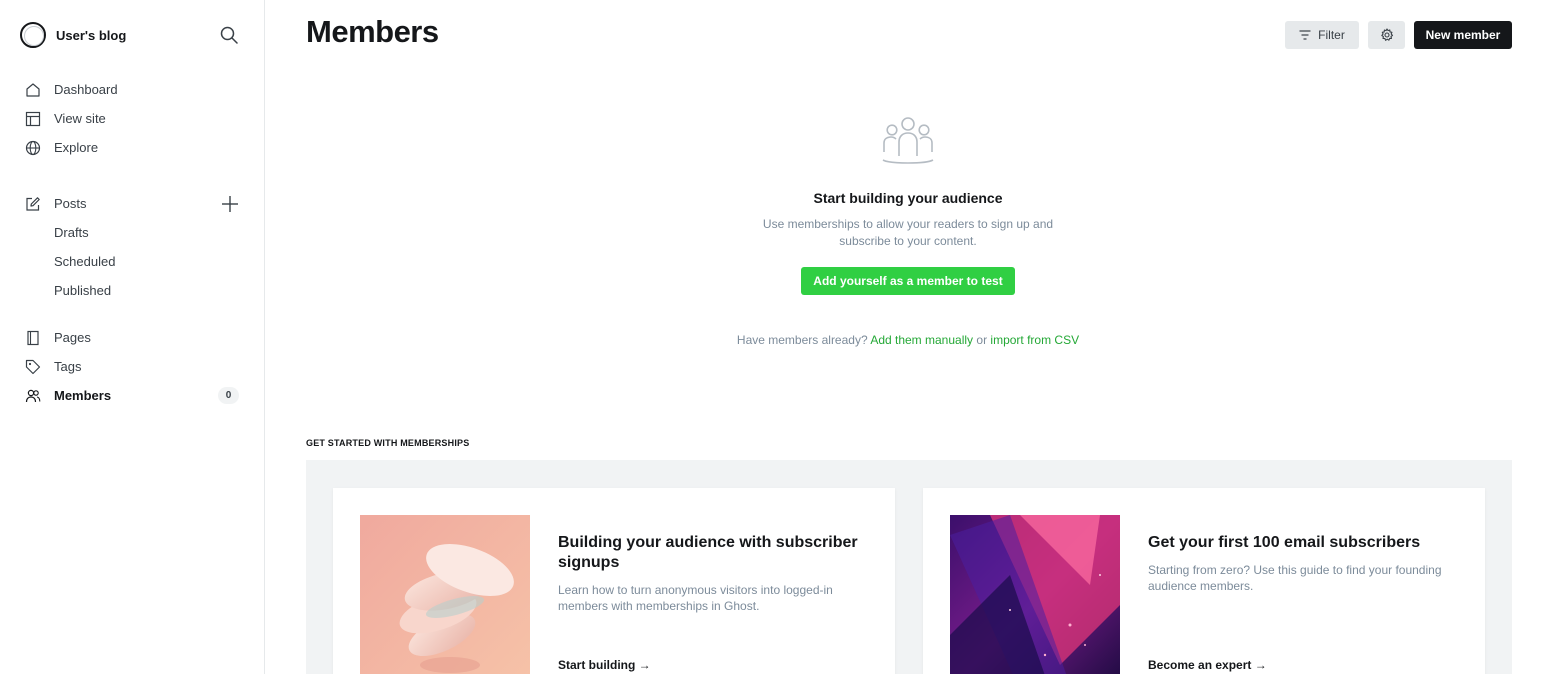 The width and height of the screenshot is (1551, 674). I want to click on sidebar-item-label: Members, so click(83, 395).